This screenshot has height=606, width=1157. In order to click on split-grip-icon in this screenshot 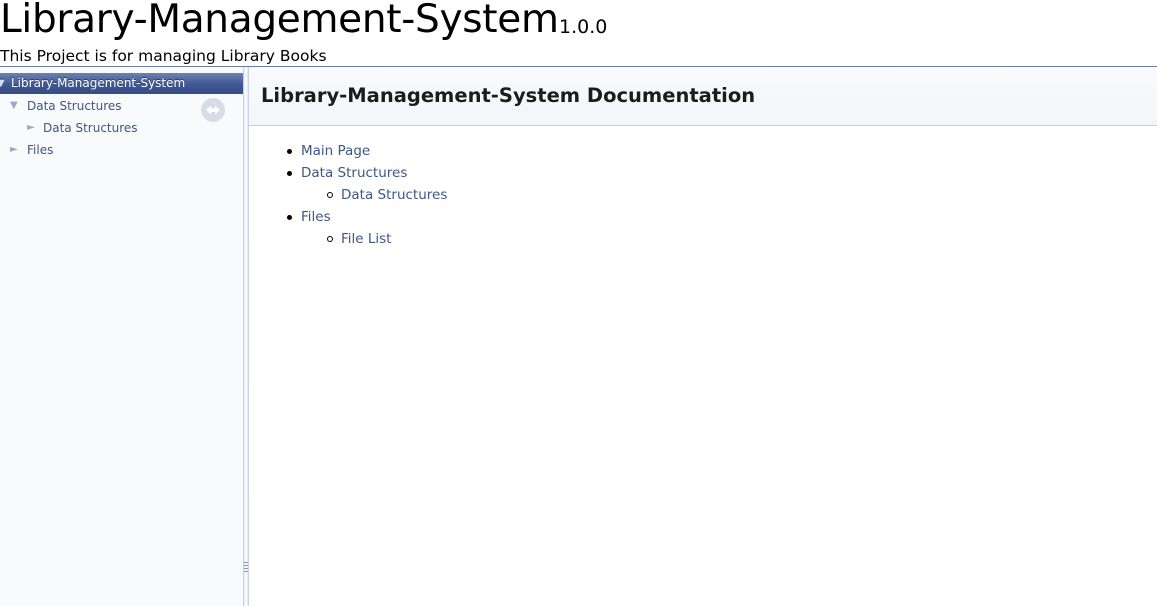, I will do `click(246, 567)`.